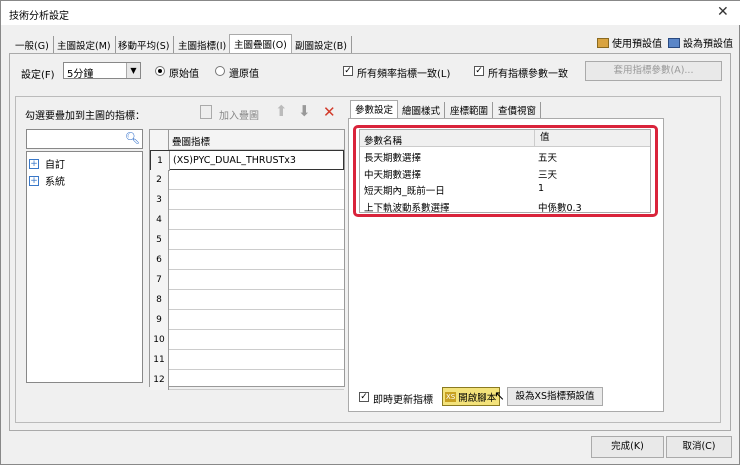  Describe the element at coordinates (159, 340) in the screenshot. I see `row-number: 10` at that location.